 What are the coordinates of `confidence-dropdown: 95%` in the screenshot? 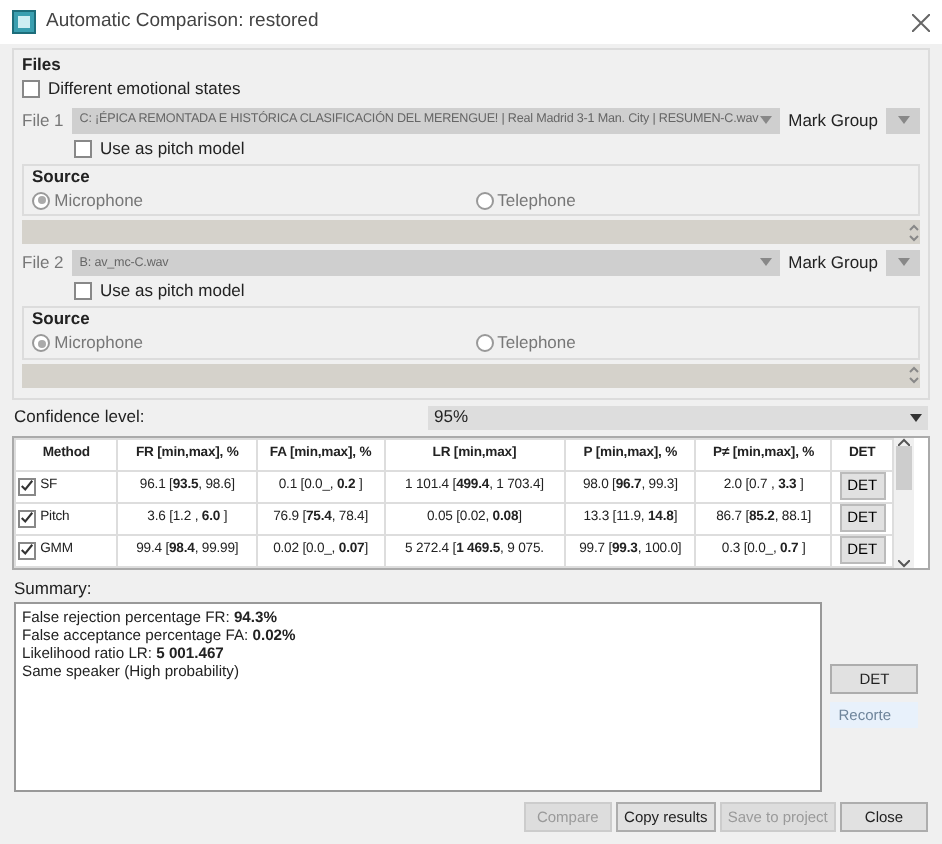 It's located at (678, 417).